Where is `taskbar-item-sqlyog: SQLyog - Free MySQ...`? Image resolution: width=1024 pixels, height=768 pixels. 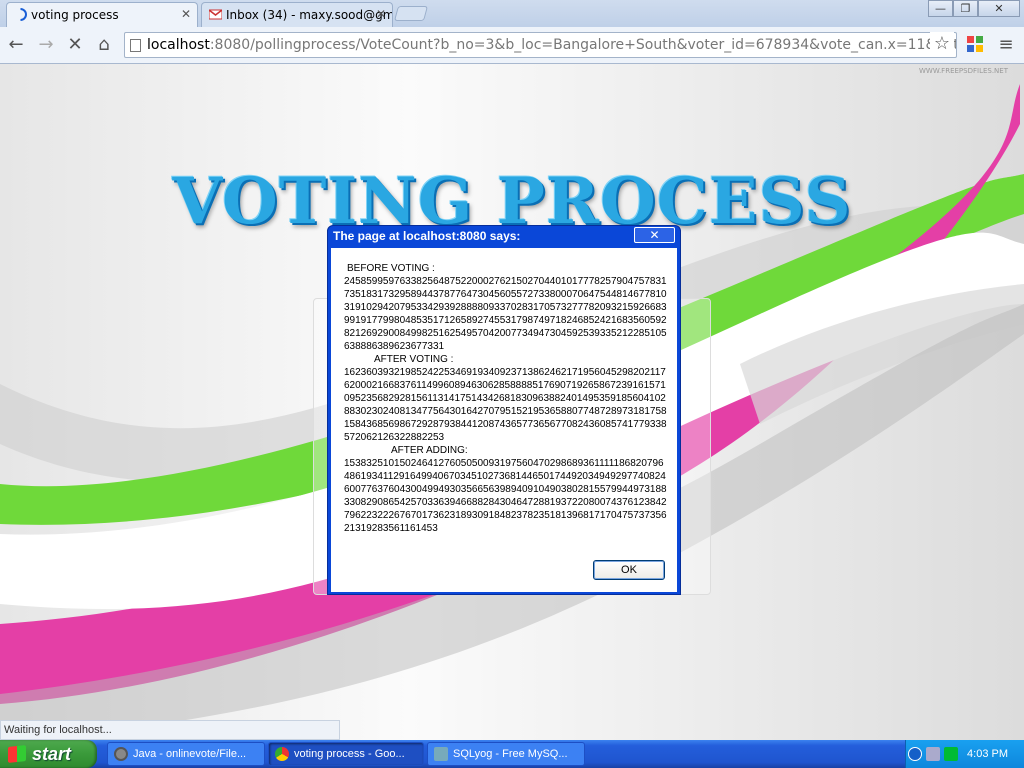 taskbar-item-sqlyog: SQLyog - Free MySQ... is located at coordinates (506, 754).